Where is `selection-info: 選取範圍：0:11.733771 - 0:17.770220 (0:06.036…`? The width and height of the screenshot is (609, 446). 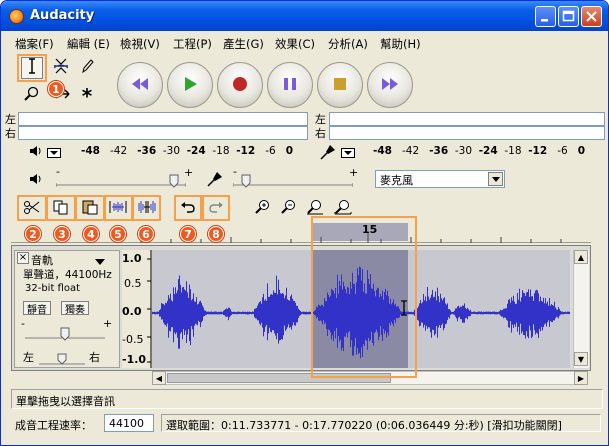 selection-info: 選取範圍：0:11.733771 - 0:17.770220 (0:06.036… is located at coordinates (381, 423).